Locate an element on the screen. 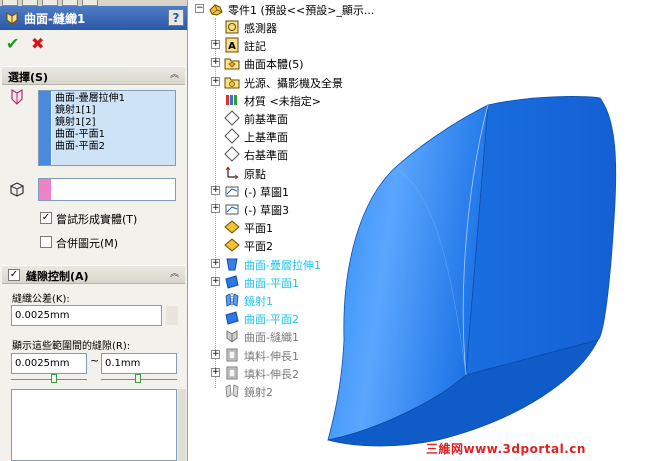 This screenshot has height=461, width=658. tree-node-label: 上基準面 is located at coordinates (266, 138).